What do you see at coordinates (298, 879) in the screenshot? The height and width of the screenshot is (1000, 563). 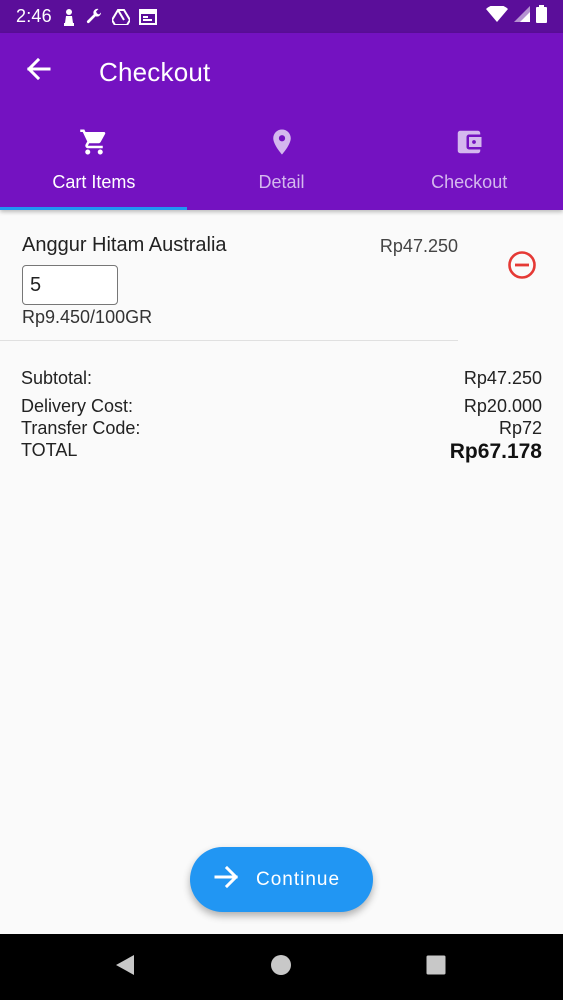 I see `continue-label: Continue` at bounding box center [298, 879].